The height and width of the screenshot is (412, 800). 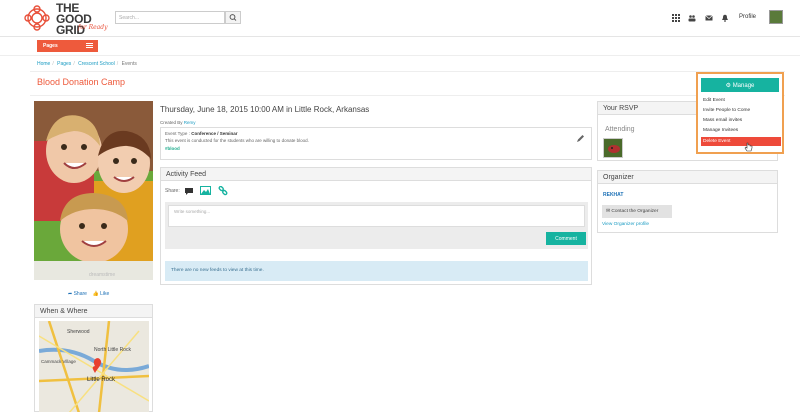 I want to click on composer-area: Write something... Comment, so click(x=376, y=225).